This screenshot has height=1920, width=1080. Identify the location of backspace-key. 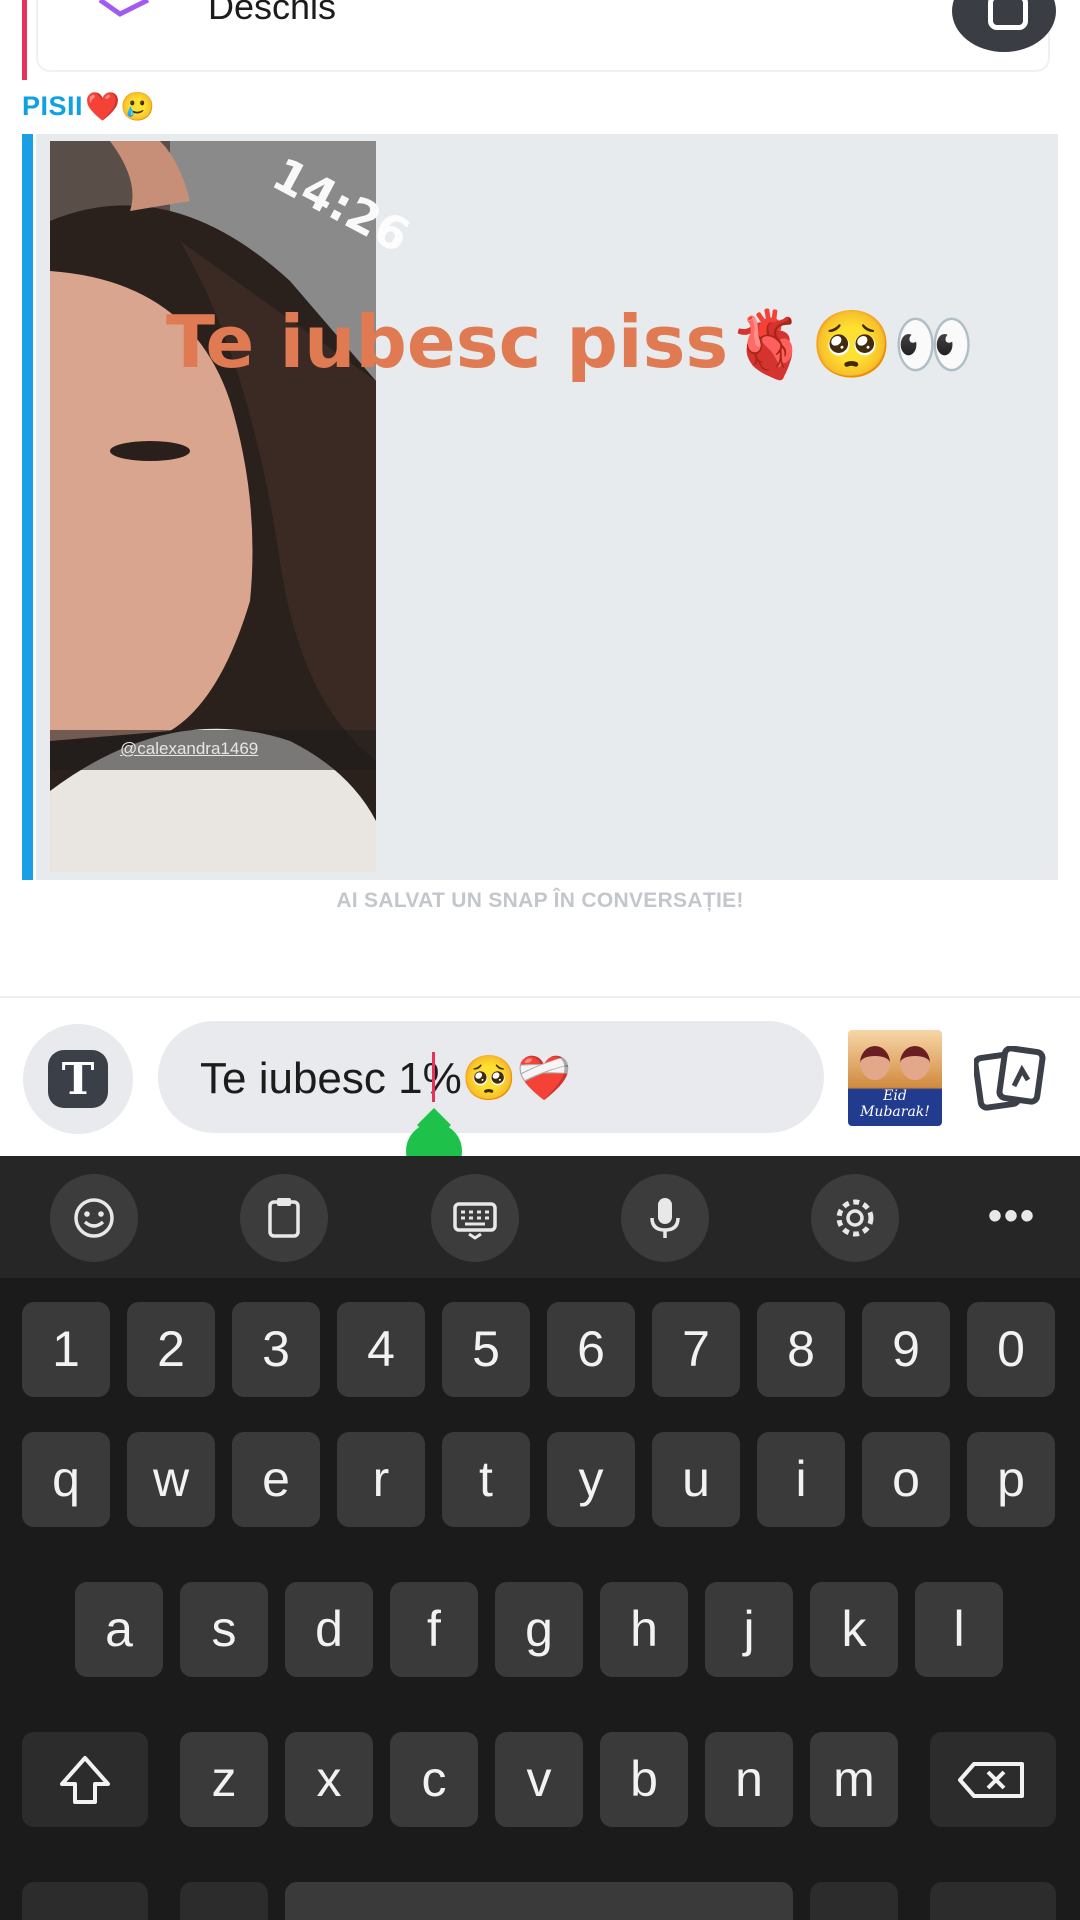
(993, 1779).